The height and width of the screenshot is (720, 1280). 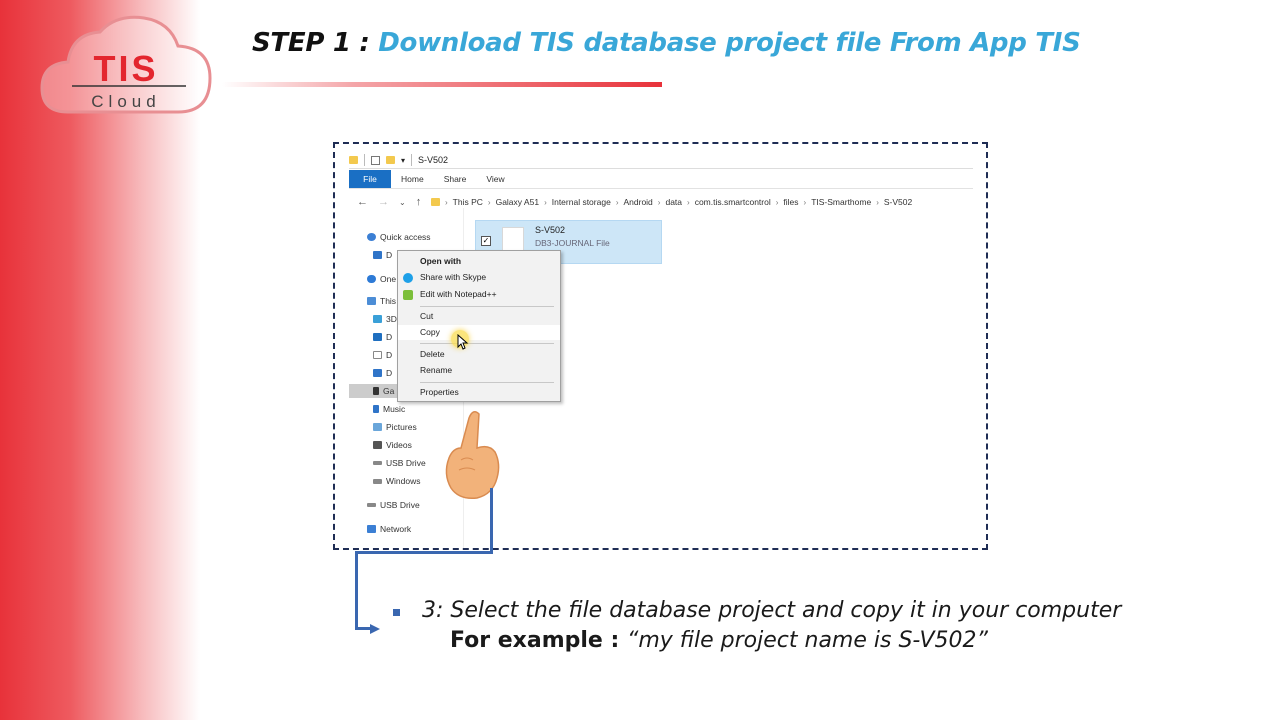 What do you see at coordinates (389, 391) in the screenshot?
I see `sidebar-item-label: Ga` at bounding box center [389, 391].